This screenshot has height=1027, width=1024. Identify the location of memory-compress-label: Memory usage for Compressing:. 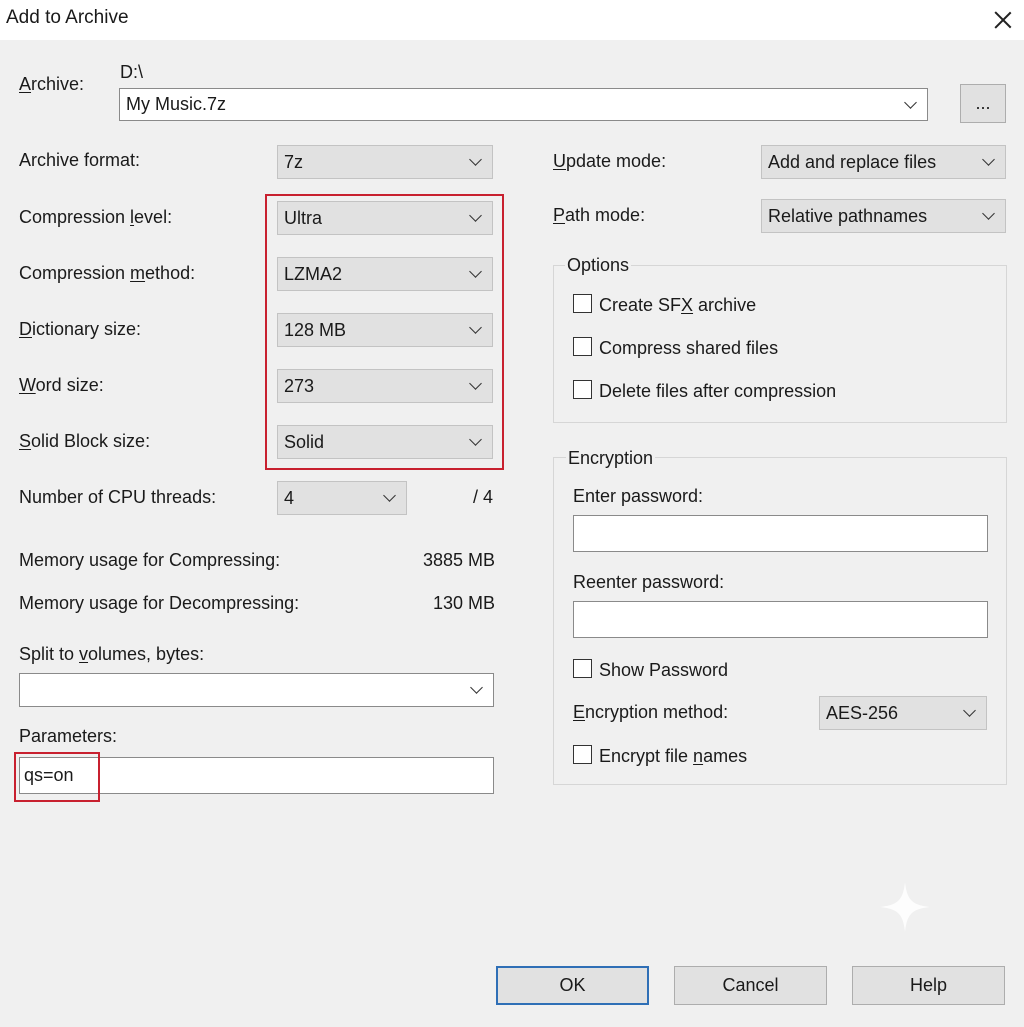
(150, 560).